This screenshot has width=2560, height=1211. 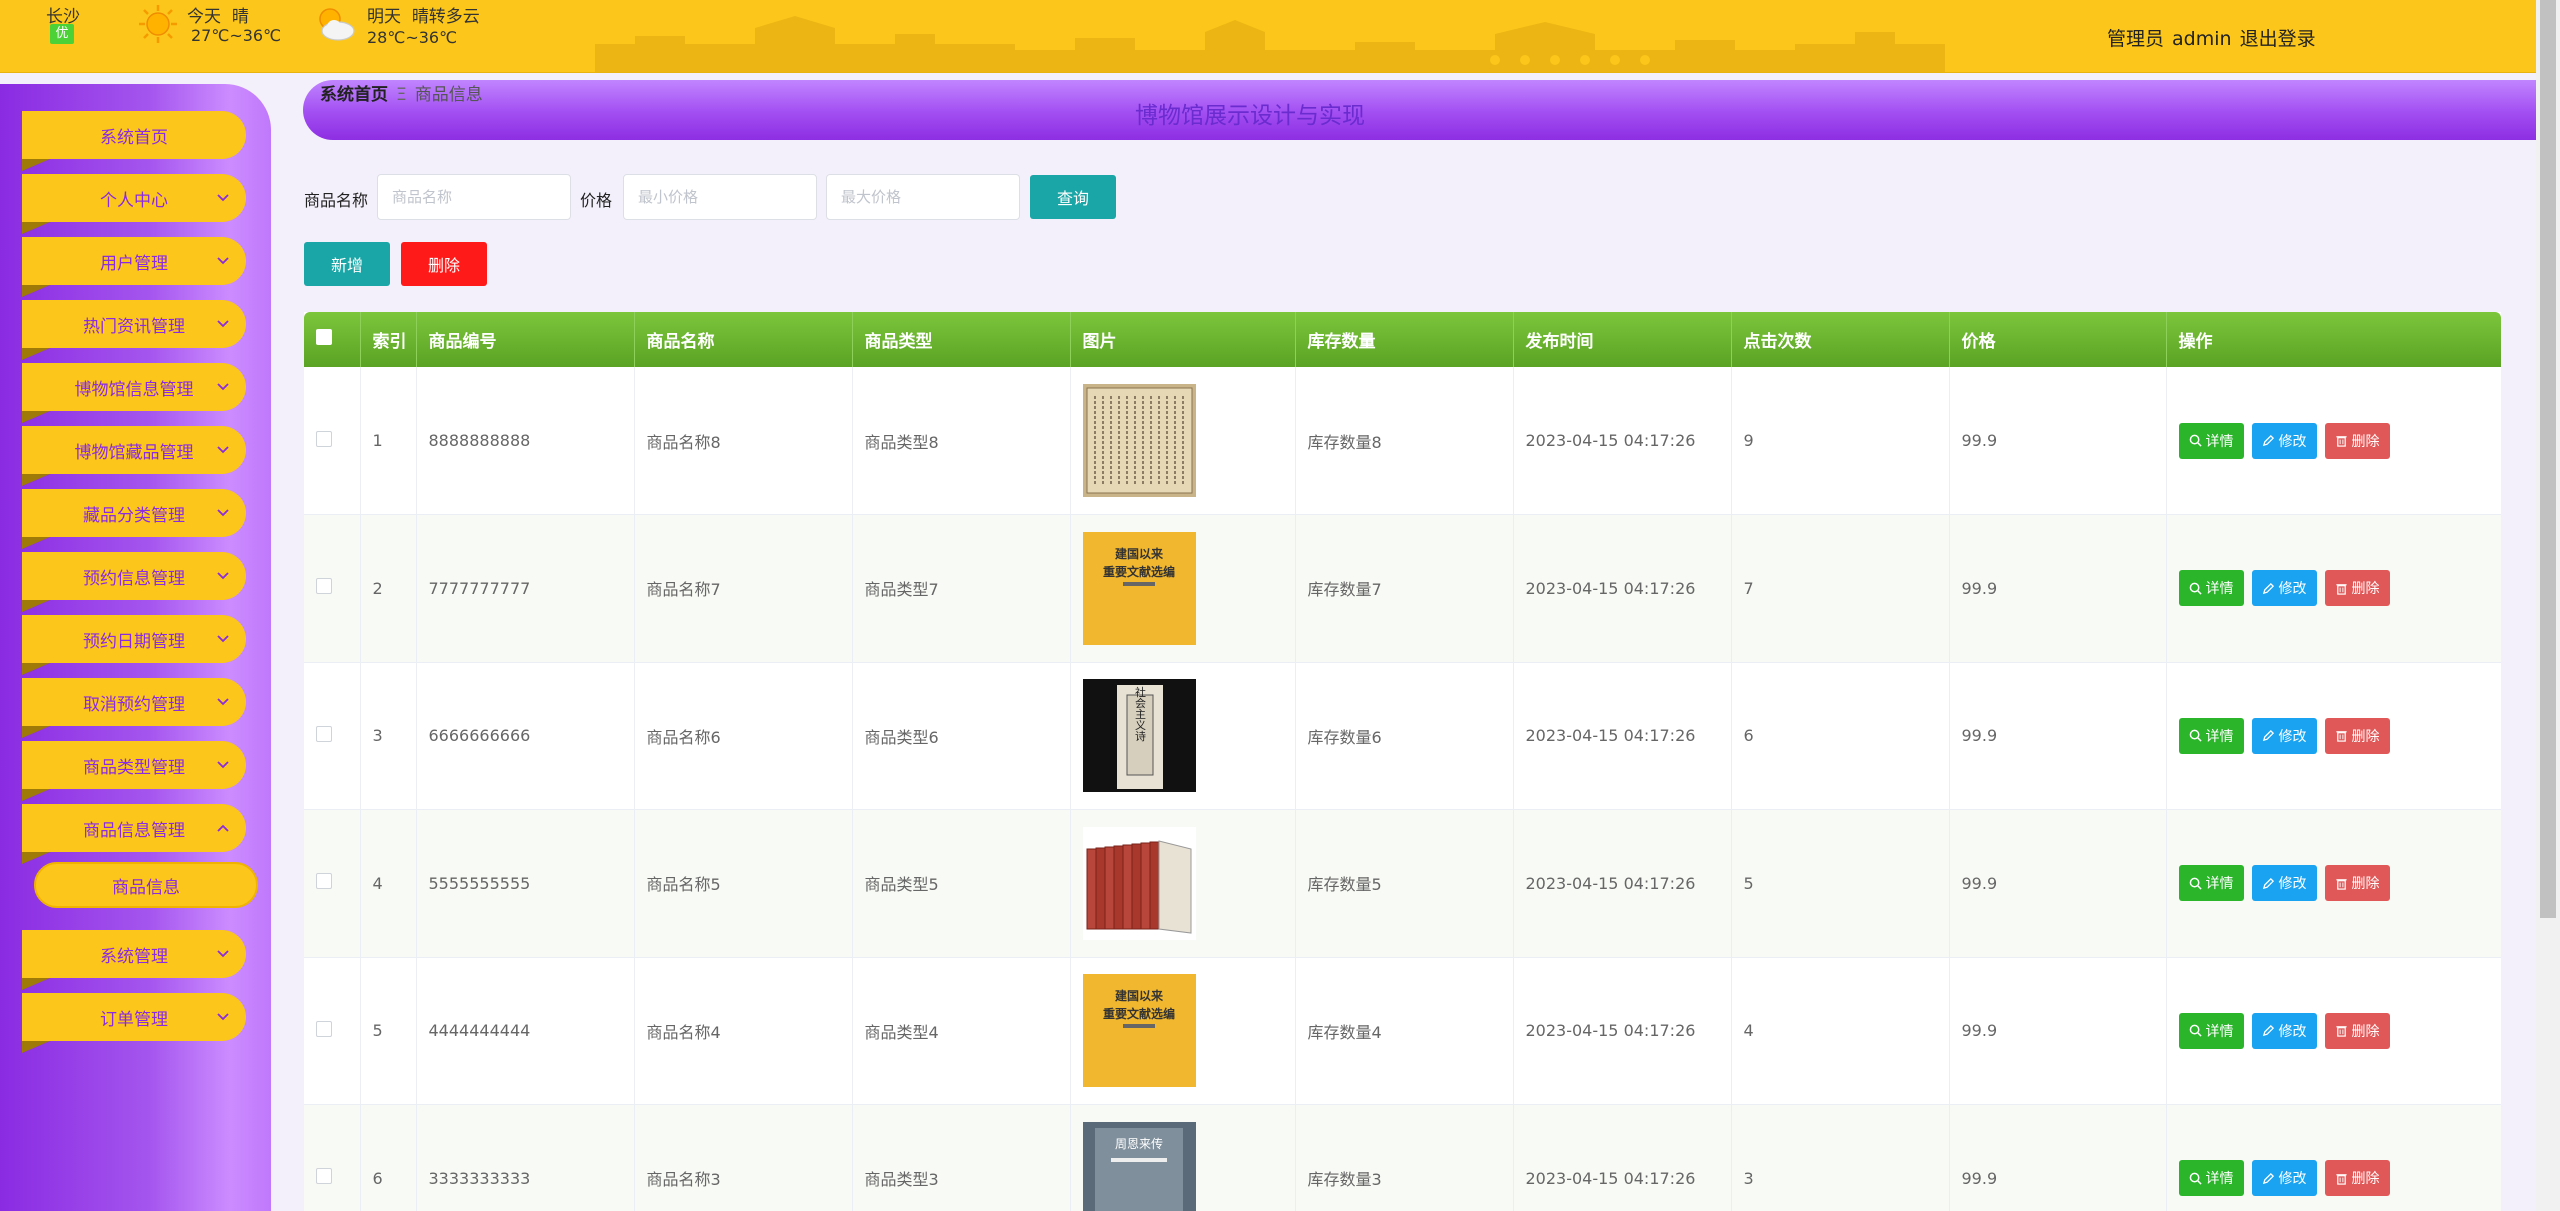 What do you see at coordinates (1073, 197) in the screenshot?
I see `query-button: 查询` at bounding box center [1073, 197].